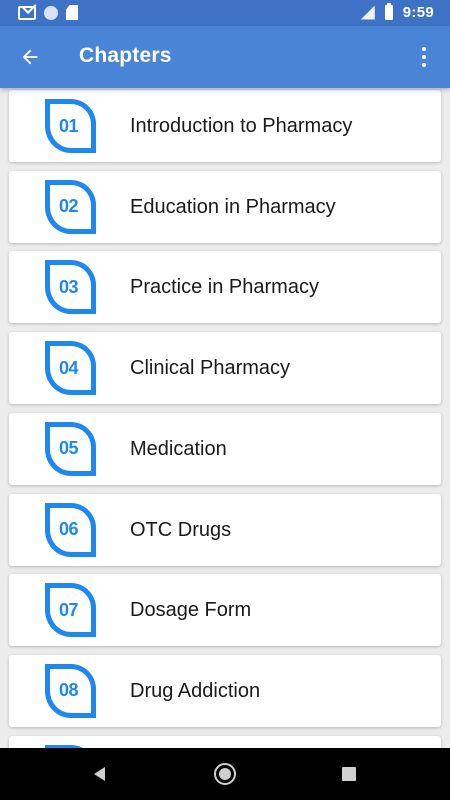  Describe the element at coordinates (397, 12) in the screenshot. I see `status-right-icons: 9:59` at that location.